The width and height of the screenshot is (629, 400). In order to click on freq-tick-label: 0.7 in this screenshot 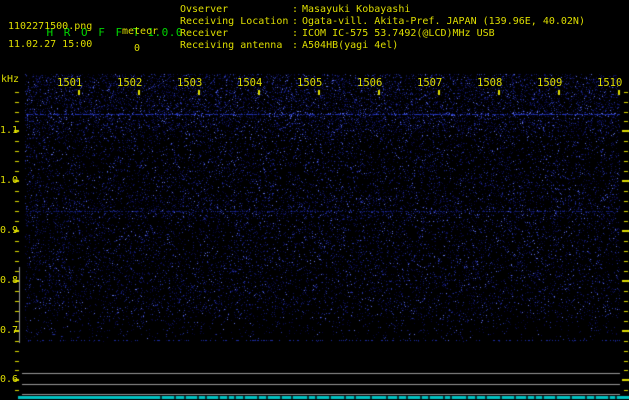, I will do `click(9, 330)`.